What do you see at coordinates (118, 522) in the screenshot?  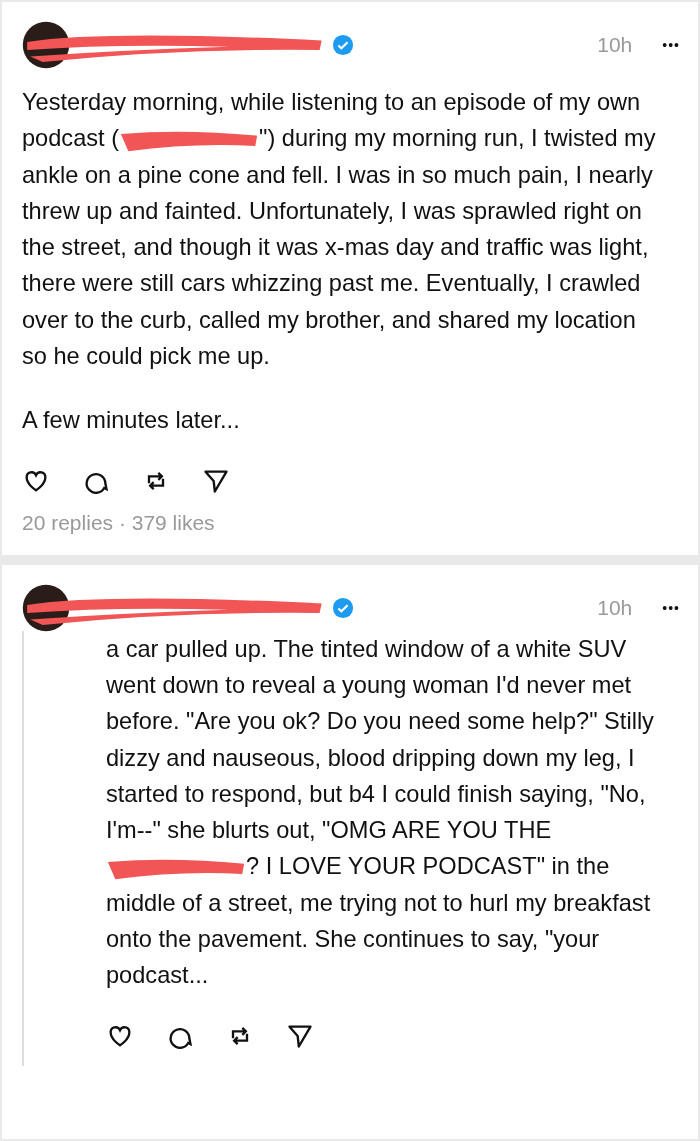 I see `post-stats: 20 replies · 379 likes` at bounding box center [118, 522].